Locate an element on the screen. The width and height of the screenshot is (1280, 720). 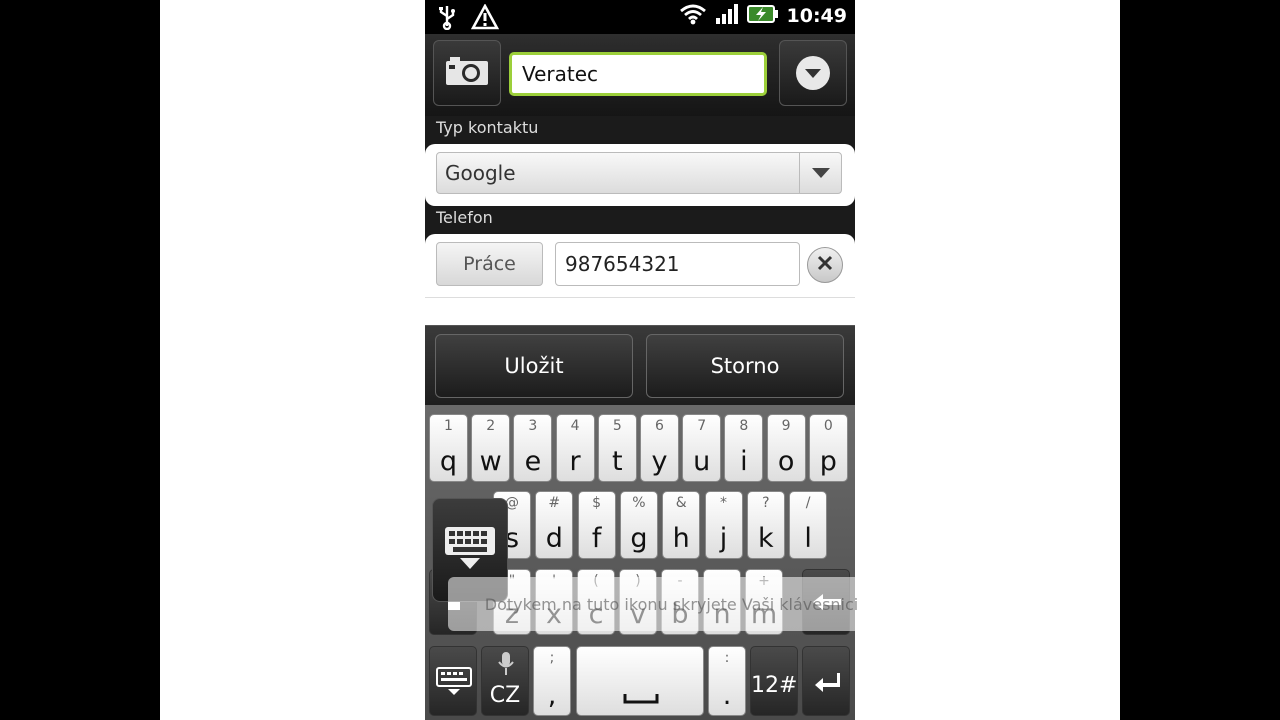
usb-icon is located at coordinates (447, 19).